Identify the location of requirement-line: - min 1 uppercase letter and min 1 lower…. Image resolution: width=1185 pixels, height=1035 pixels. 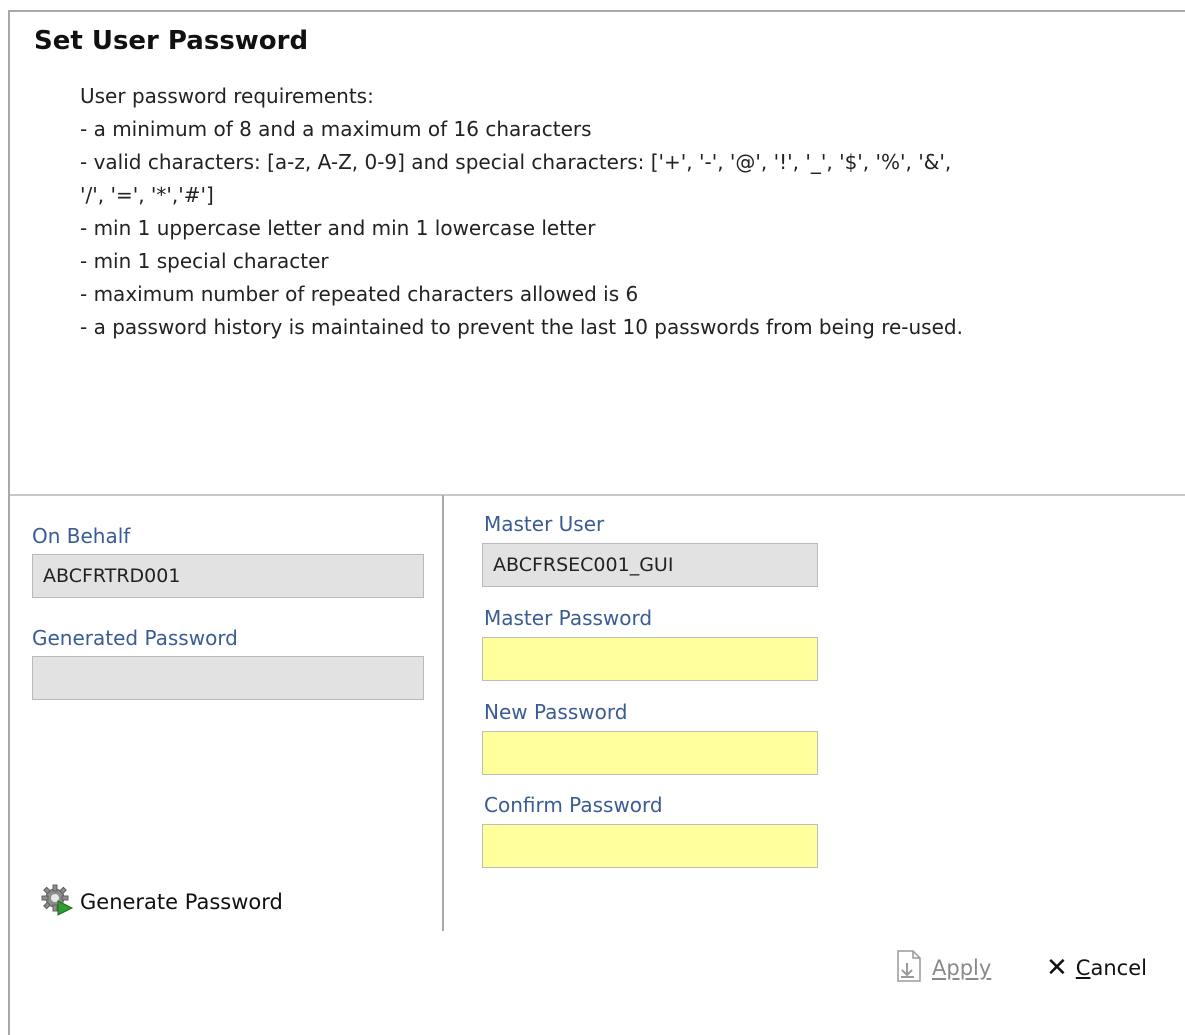
(338, 228).